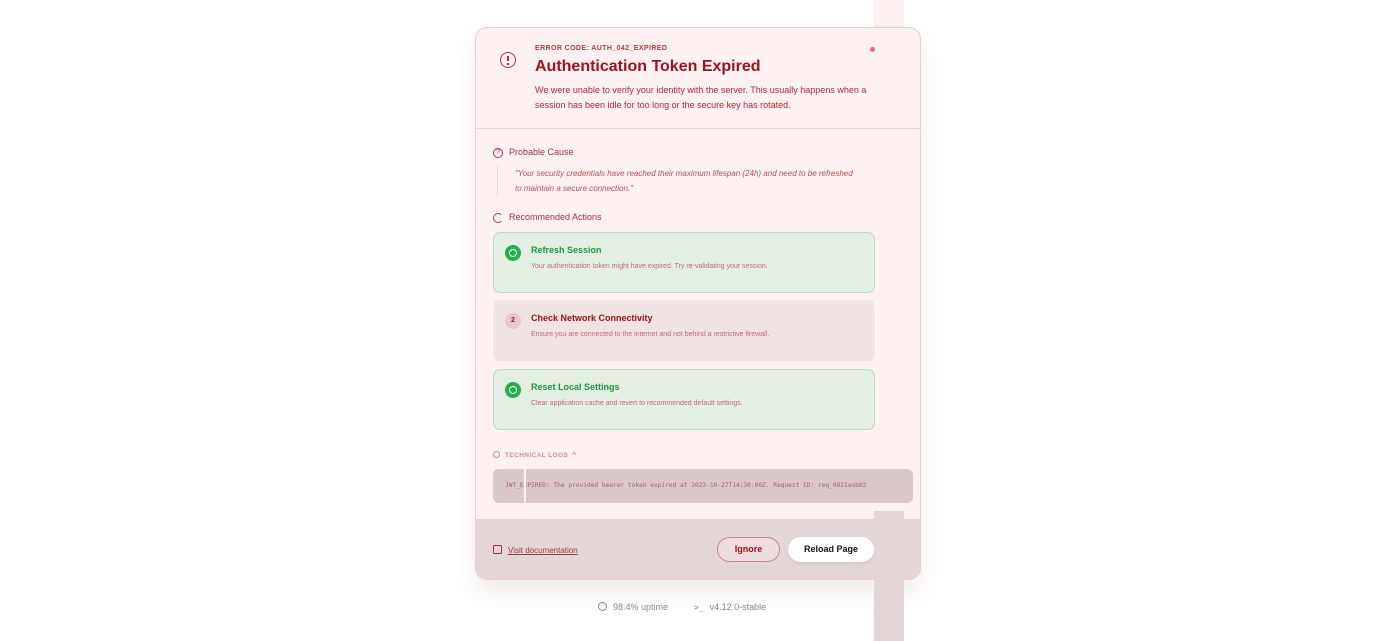 Image resolution: width=1396 pixels, height=641 pixels. What do you see at coordinates (498, 218) in the screenshot?
I see `refresh-icon` at bounding box center [498, 218].